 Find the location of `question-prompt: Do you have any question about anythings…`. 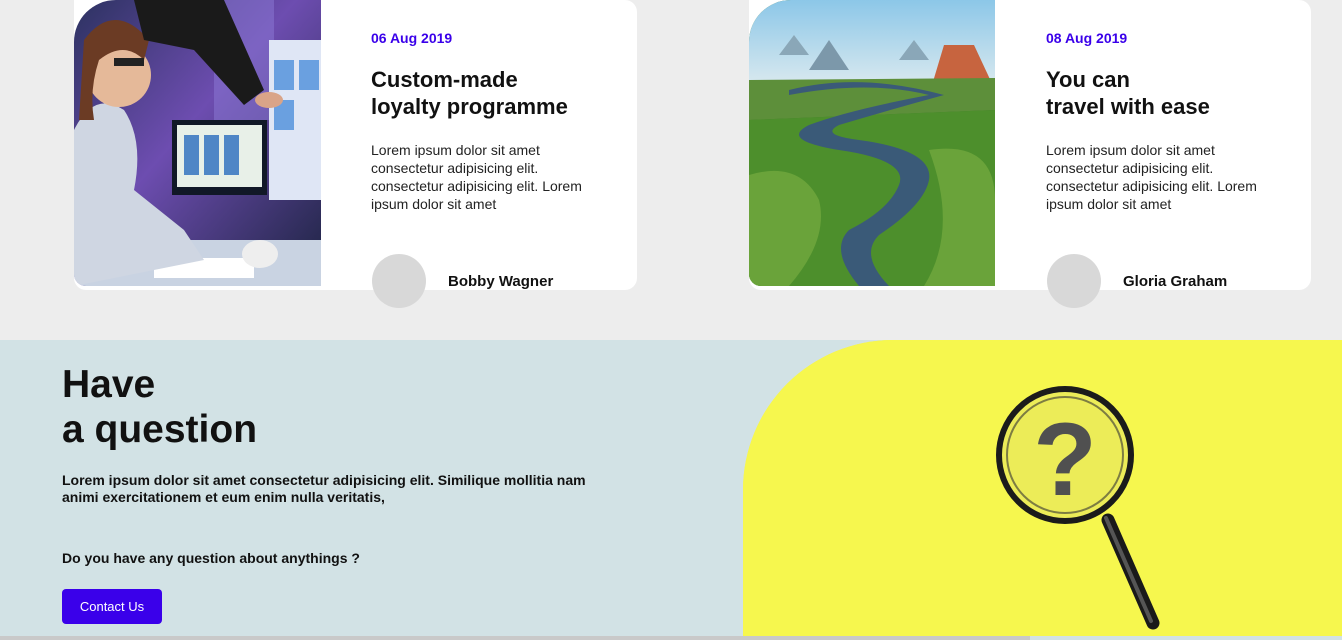

question-prompt: Do you have any question about anythings… is located at coordinates (211, 558).